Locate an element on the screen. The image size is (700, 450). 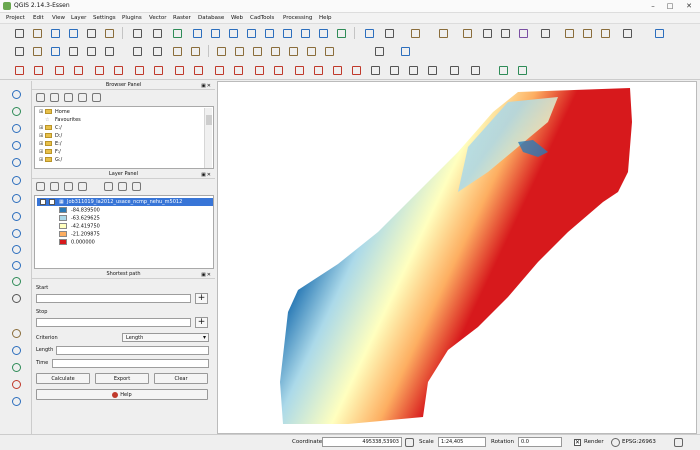
zoom-full-icon is located at coordinates (250, 33).